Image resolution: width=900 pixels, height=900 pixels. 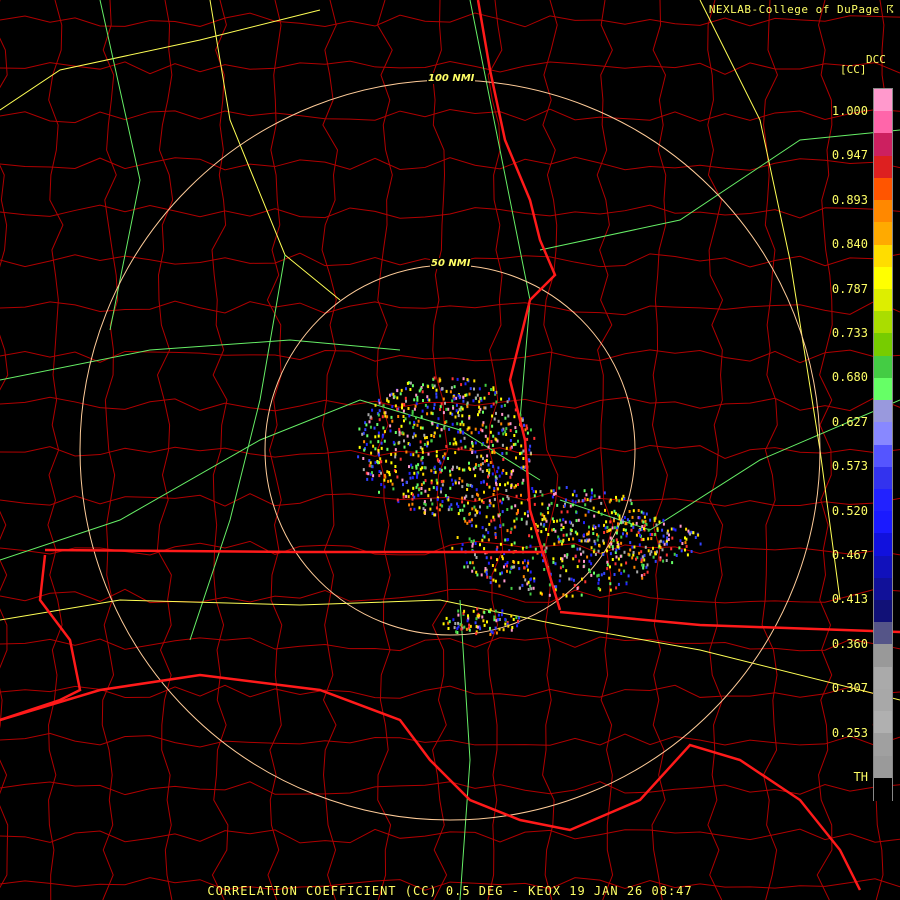 What do you see at coordinates (849, 155) in the screenshot?
I see `color-scale-tick: 0.947` at bounding box center [849, 155].